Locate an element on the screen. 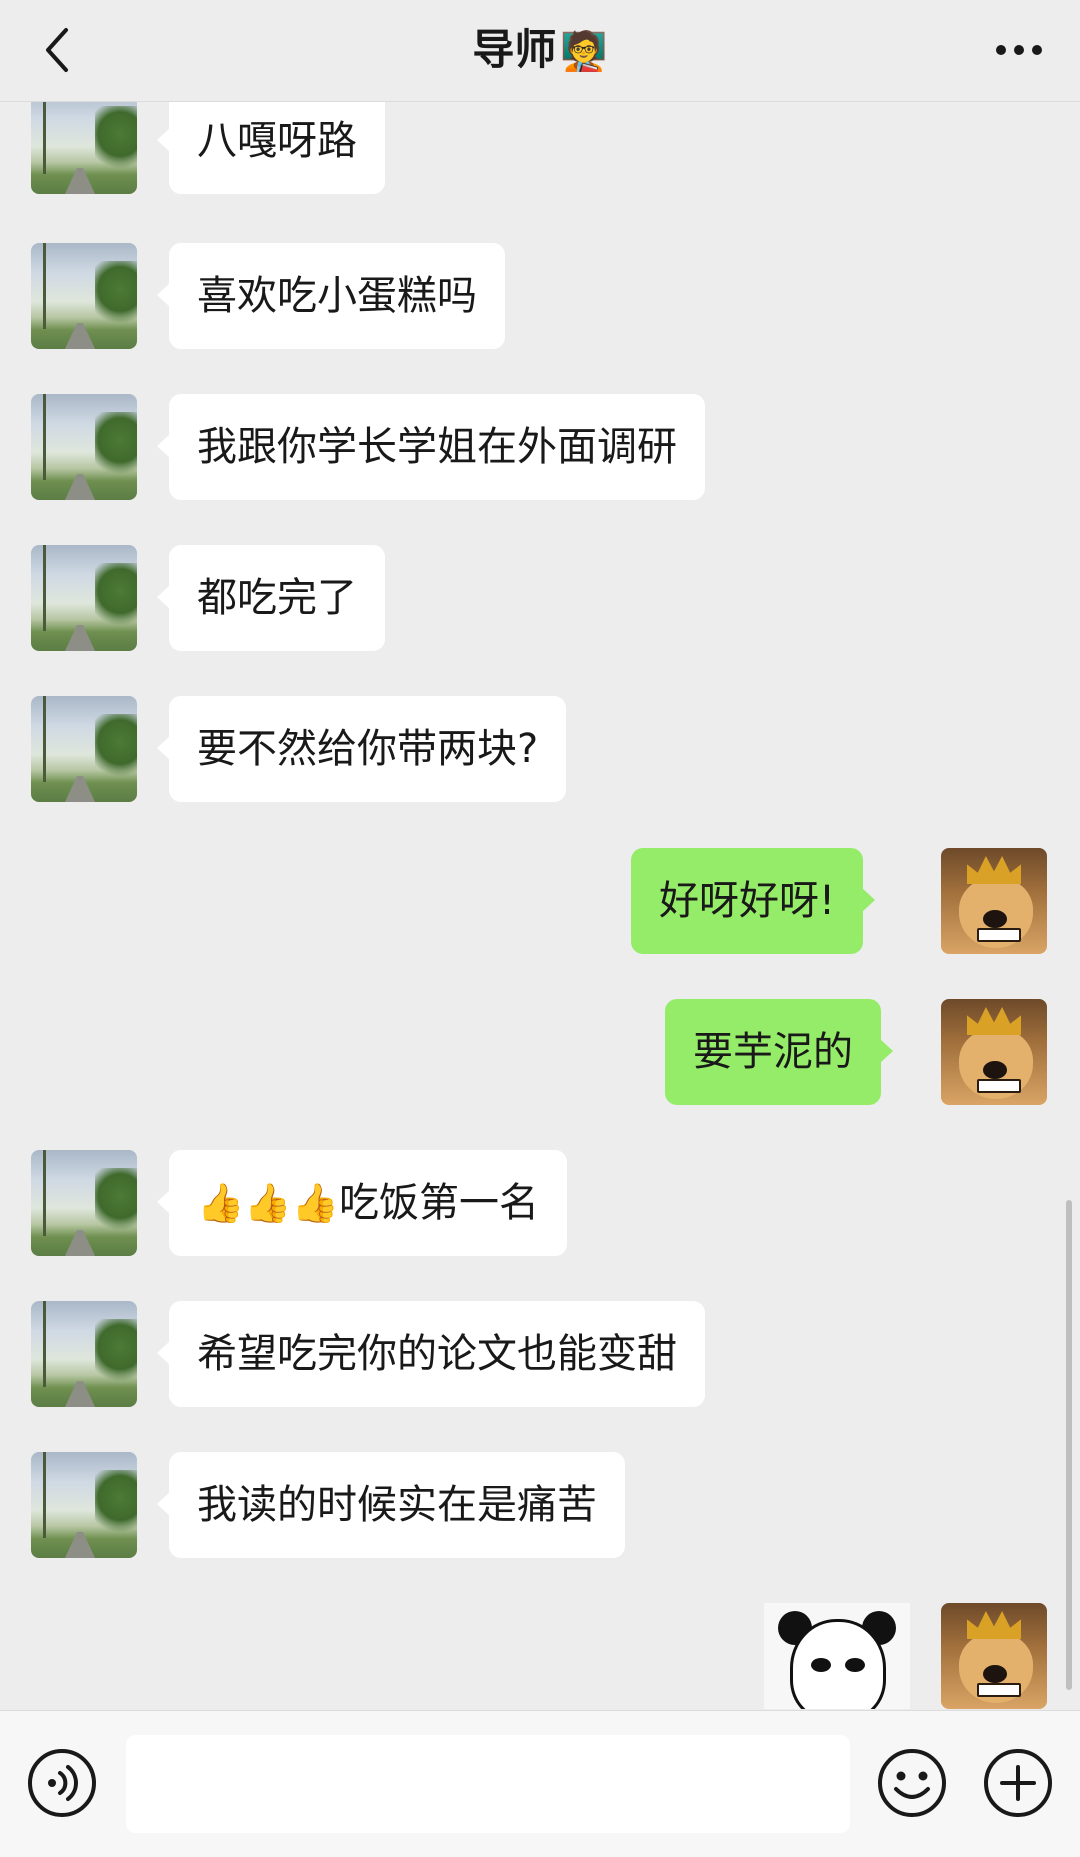 This screenshot has width=1080, height=1857. message-input is located at coordinates (488, 1784).